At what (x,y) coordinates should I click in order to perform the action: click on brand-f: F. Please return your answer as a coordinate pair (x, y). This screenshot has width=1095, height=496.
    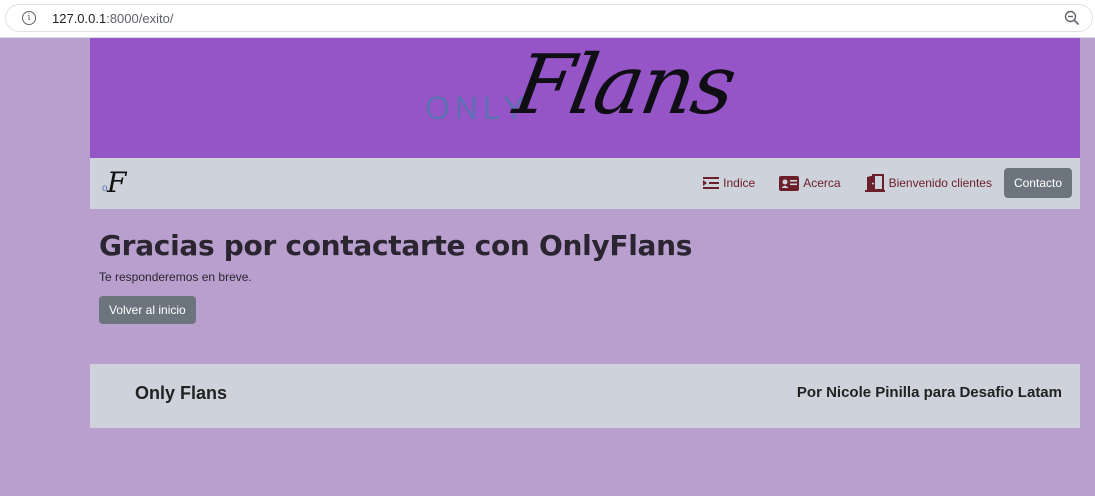
    Looking at the image, I should click on (117, 182).